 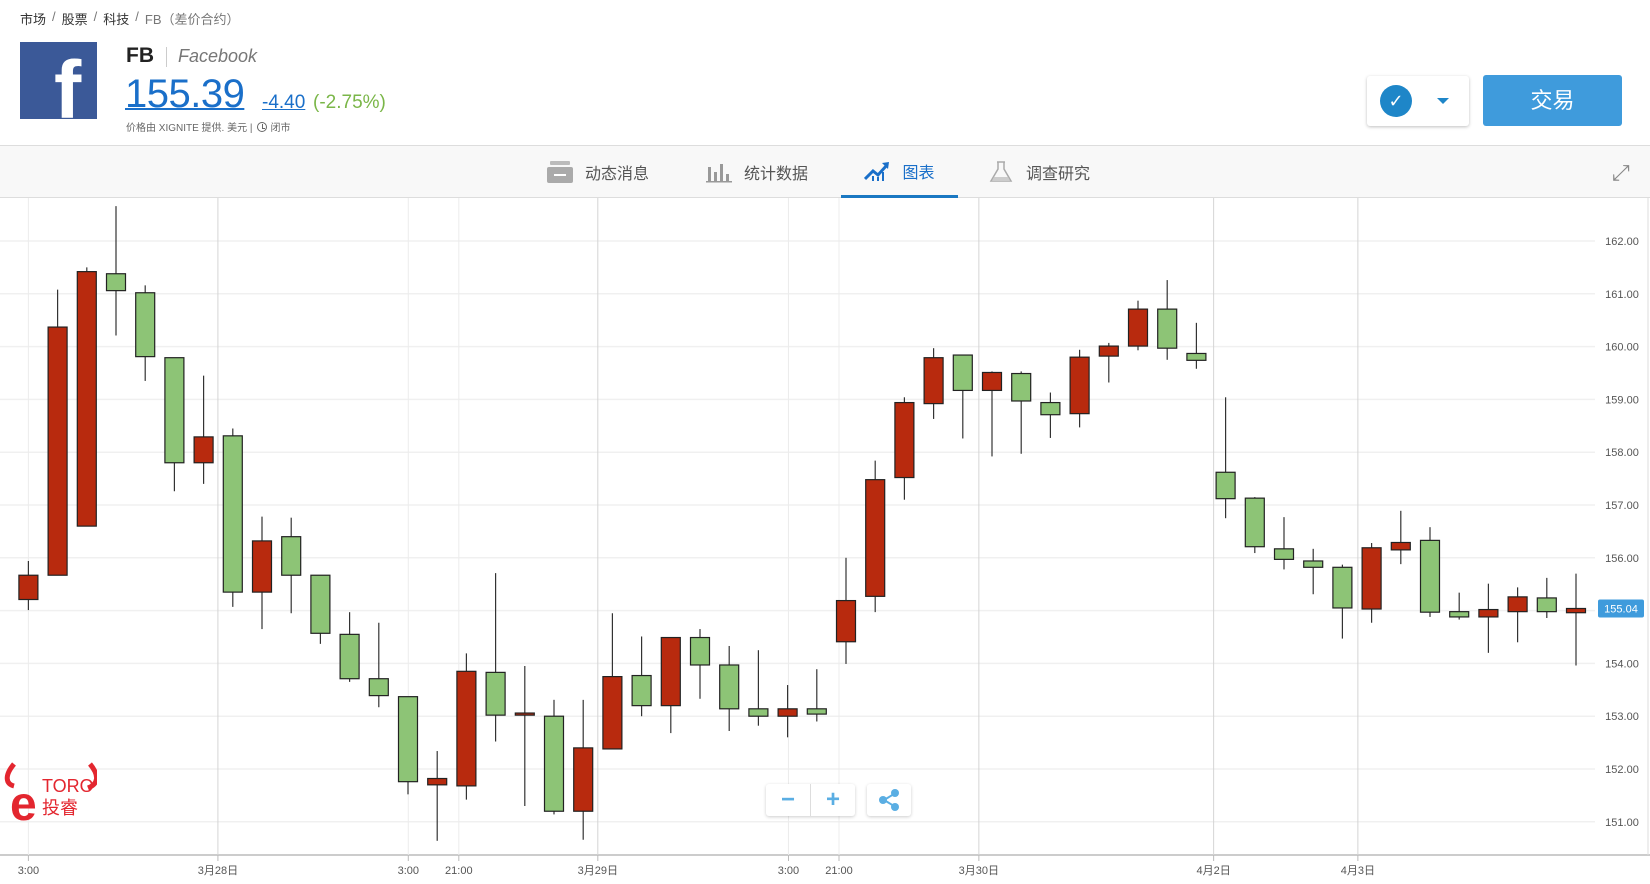 I want to click on tab-research: 调查研究, so click(x=1039, y=172).